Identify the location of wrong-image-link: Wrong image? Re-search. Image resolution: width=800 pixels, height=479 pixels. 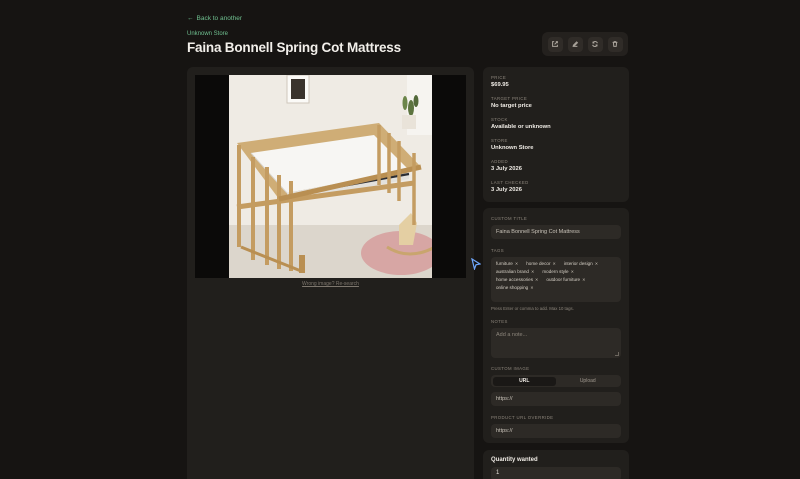
(330, 284).